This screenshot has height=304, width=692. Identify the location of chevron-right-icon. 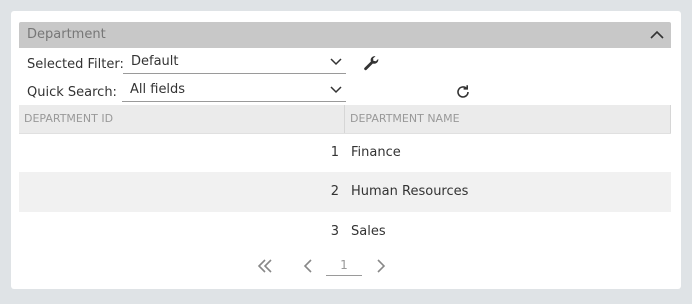
(381, 266).